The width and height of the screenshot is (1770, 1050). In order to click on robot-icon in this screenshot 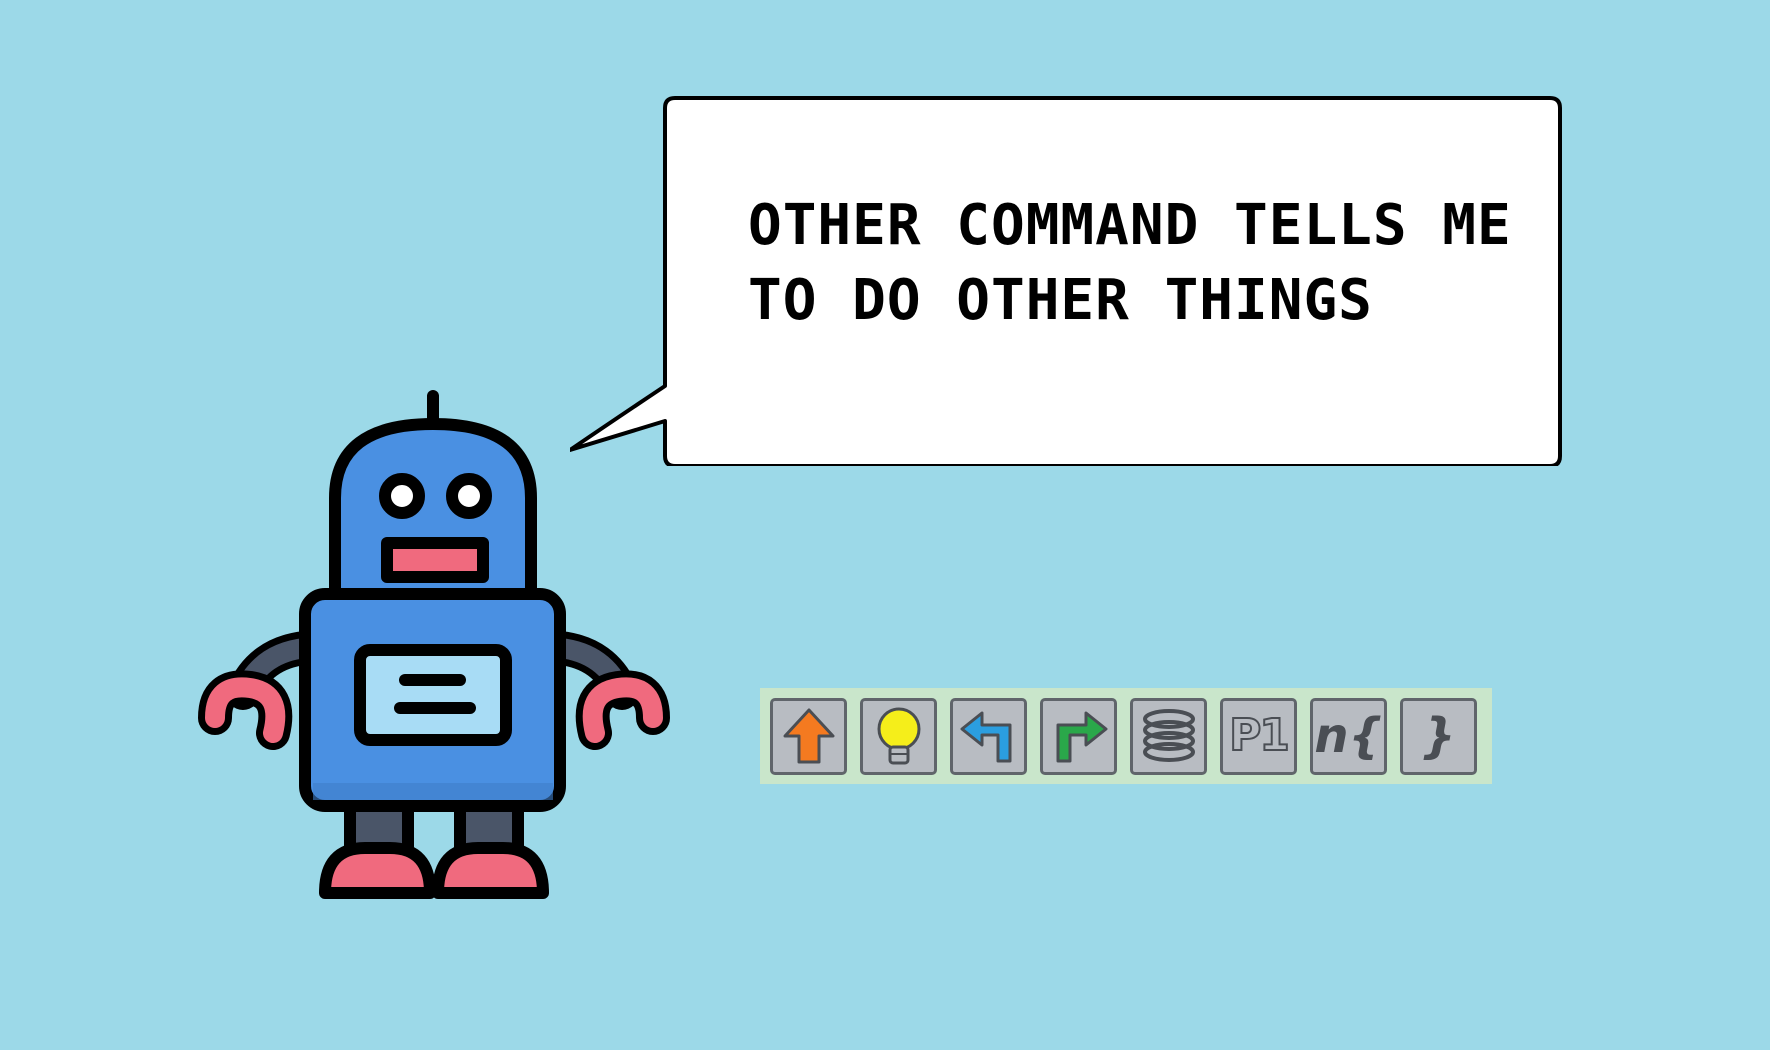, I will do `click(434, 644)`.